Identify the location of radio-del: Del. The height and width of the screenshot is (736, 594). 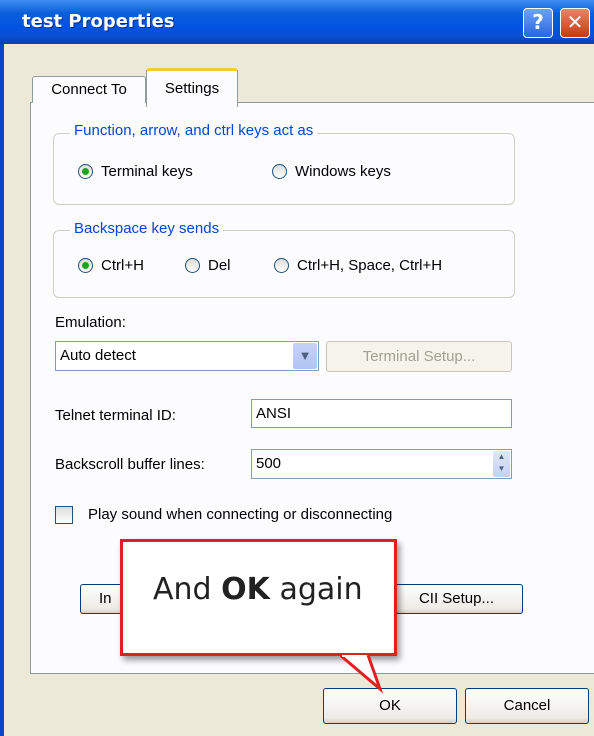
(208, 265).